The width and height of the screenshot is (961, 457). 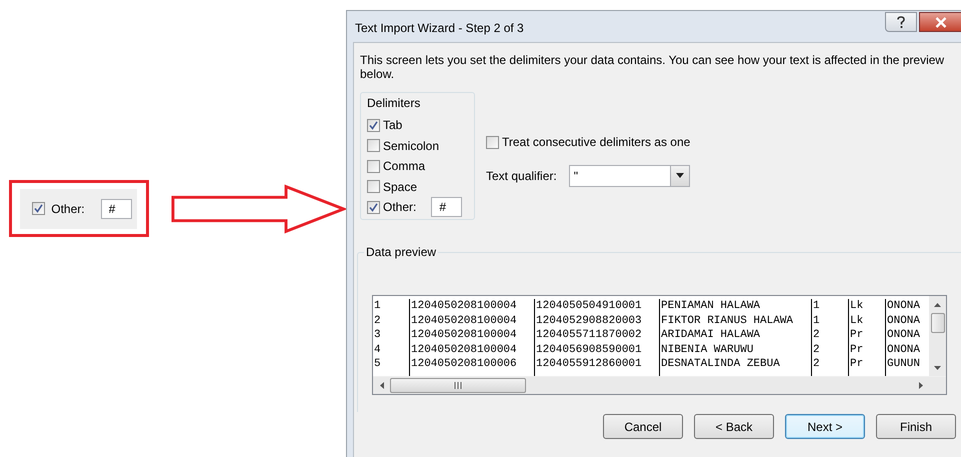 What do you see at coordinates (937, 304) in the screenshot?
I see `up-arrow-icon` at bounding box center [937, 304].